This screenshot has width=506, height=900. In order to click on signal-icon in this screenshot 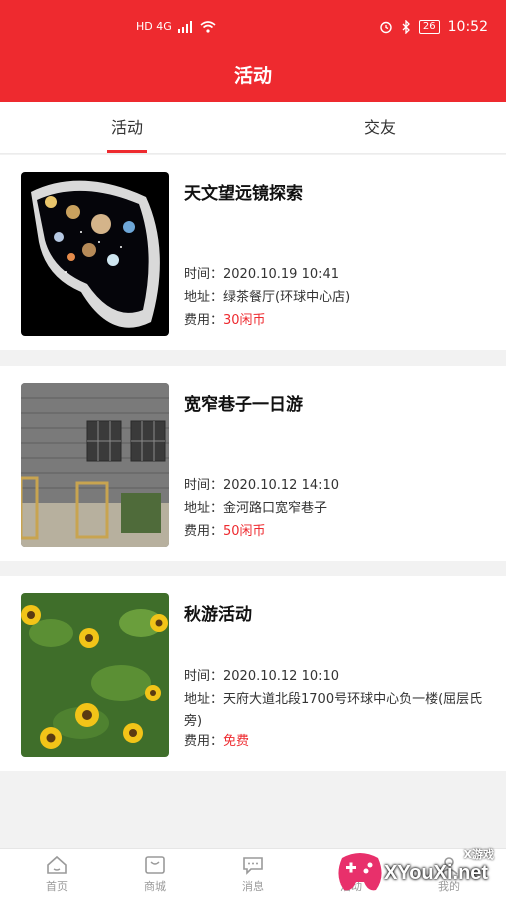, I will do `click(184, 26)`.